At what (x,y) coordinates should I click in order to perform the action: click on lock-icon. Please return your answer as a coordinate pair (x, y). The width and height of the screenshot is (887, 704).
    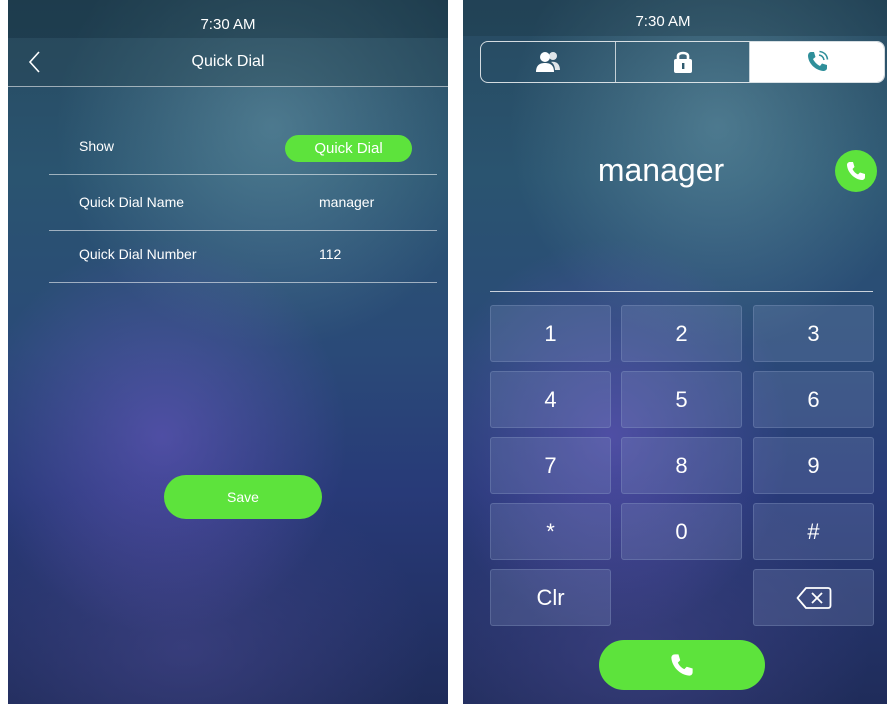
    Looking at the image, I should click on (682, 62).